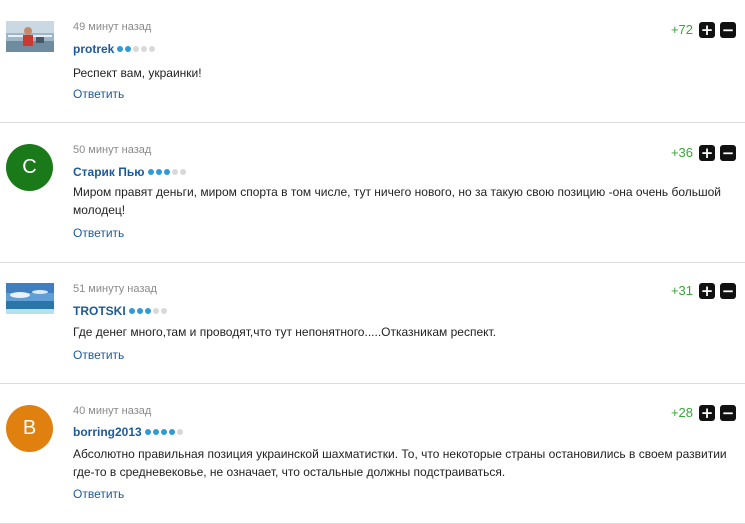  I want to click on comment-time: 51 минуту назад, so click(115, 289).